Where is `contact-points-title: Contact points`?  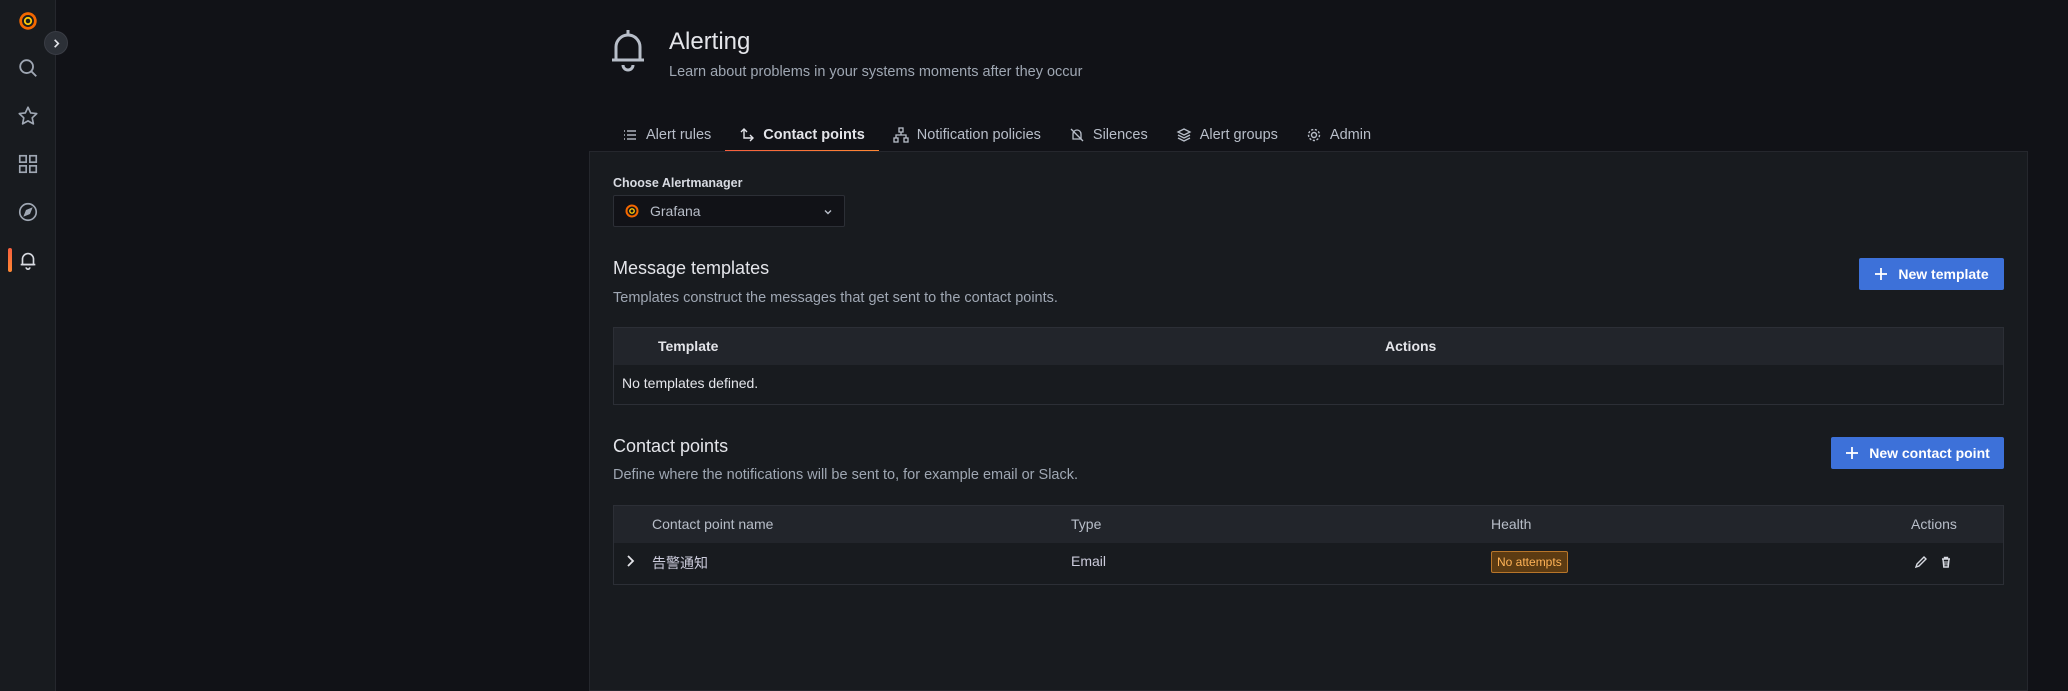 contact-points-title: Contact points is located at coordinates (671, 446).